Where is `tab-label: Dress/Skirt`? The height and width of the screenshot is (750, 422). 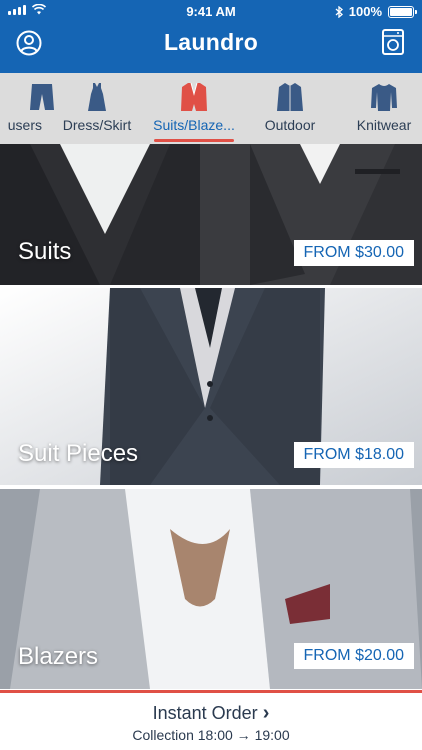 tab-label: Dress/Skirt is located at coordinates (97, 125).